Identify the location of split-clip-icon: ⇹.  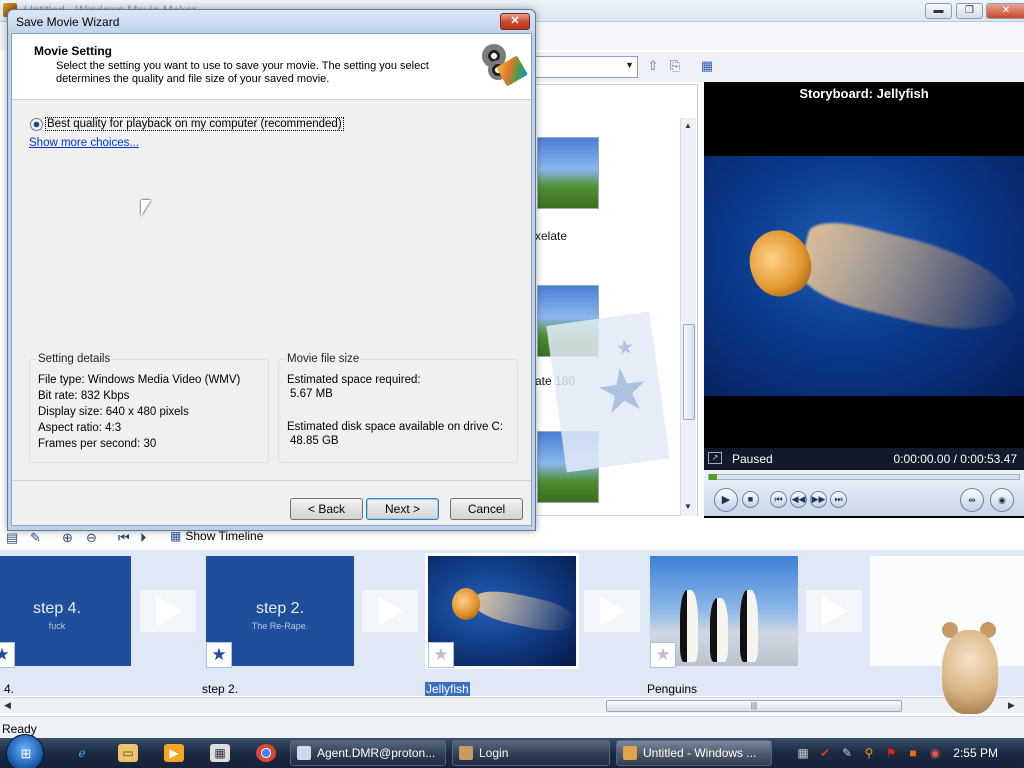
(972, 500).